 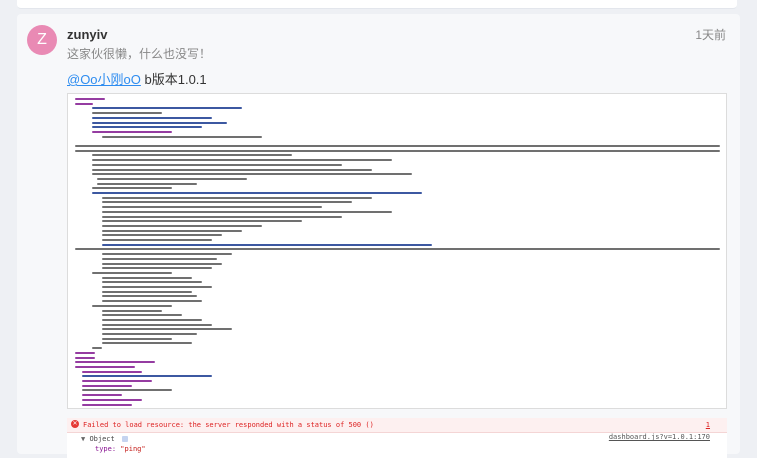 I want to click on console-object-label: Object, so click(x=102, y=439).